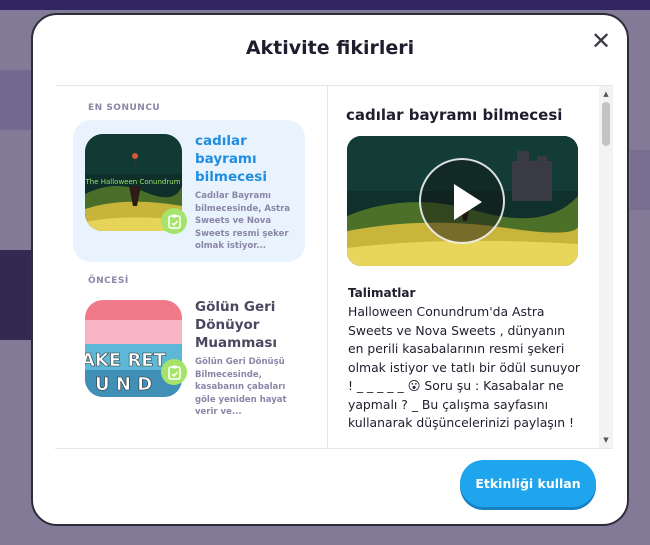  What do you see at coordinates (606, 94) in the screenshot?
I see `scroll-up-icon: ▲` at bounding box center [606, 94].